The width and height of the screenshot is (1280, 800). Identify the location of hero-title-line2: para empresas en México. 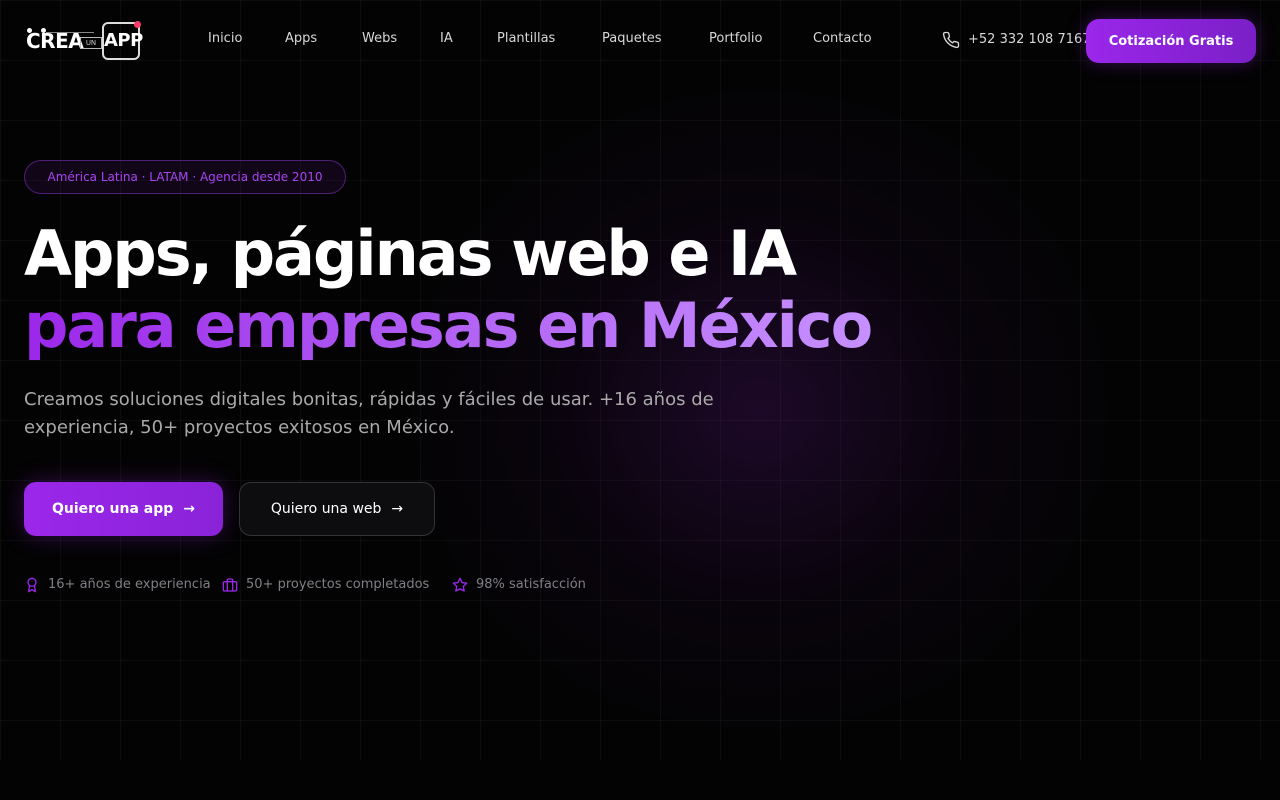
(448, 325).